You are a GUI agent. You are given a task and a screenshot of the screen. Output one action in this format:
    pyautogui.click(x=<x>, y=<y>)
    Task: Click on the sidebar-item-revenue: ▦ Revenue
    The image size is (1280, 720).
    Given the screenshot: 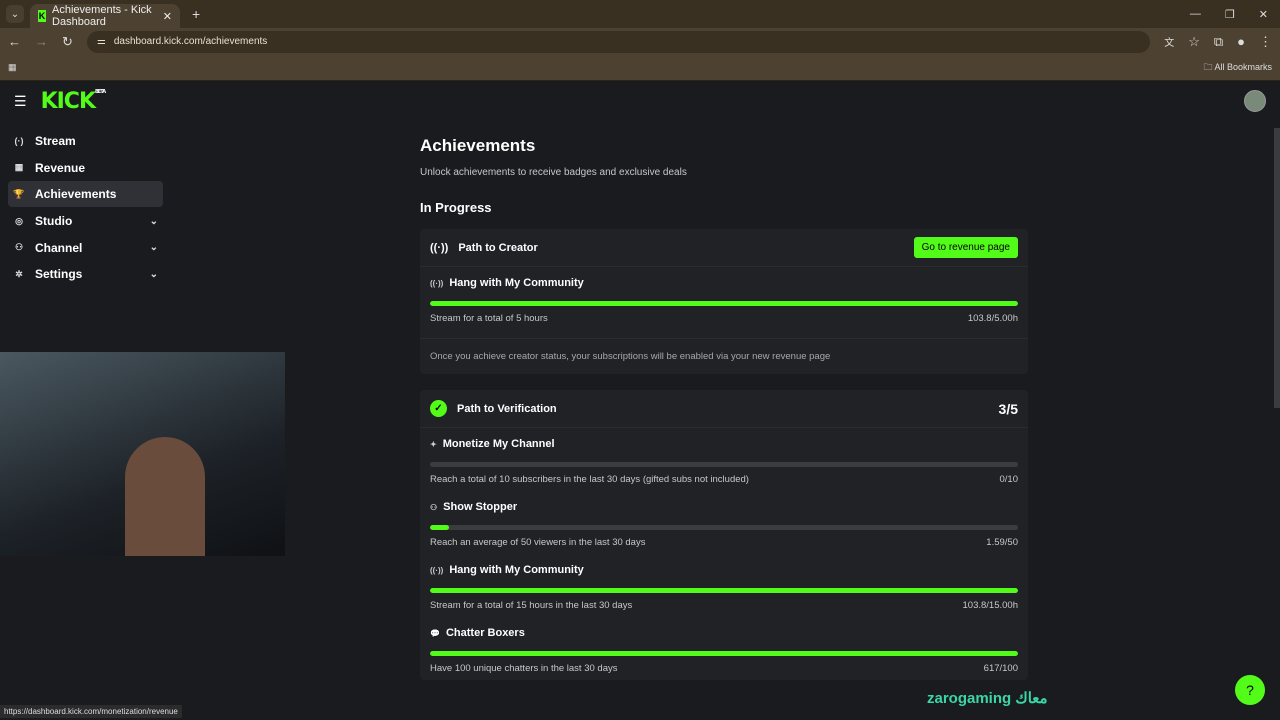 What is the action you would take?
    pyautogui.click(x=85, y=168)
    